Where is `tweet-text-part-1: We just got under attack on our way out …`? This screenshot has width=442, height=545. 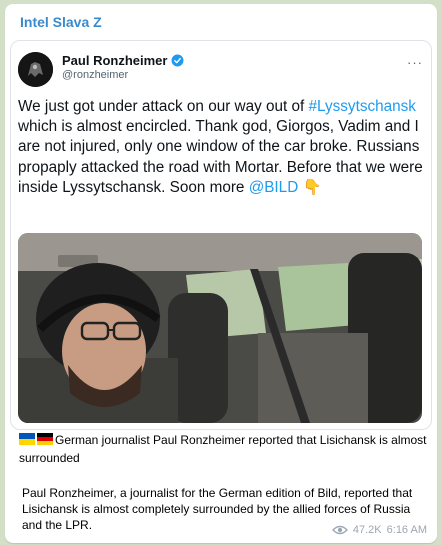 tweet-text-part-1: We just got under attack on our way out … is located at coordinates (163, 106).